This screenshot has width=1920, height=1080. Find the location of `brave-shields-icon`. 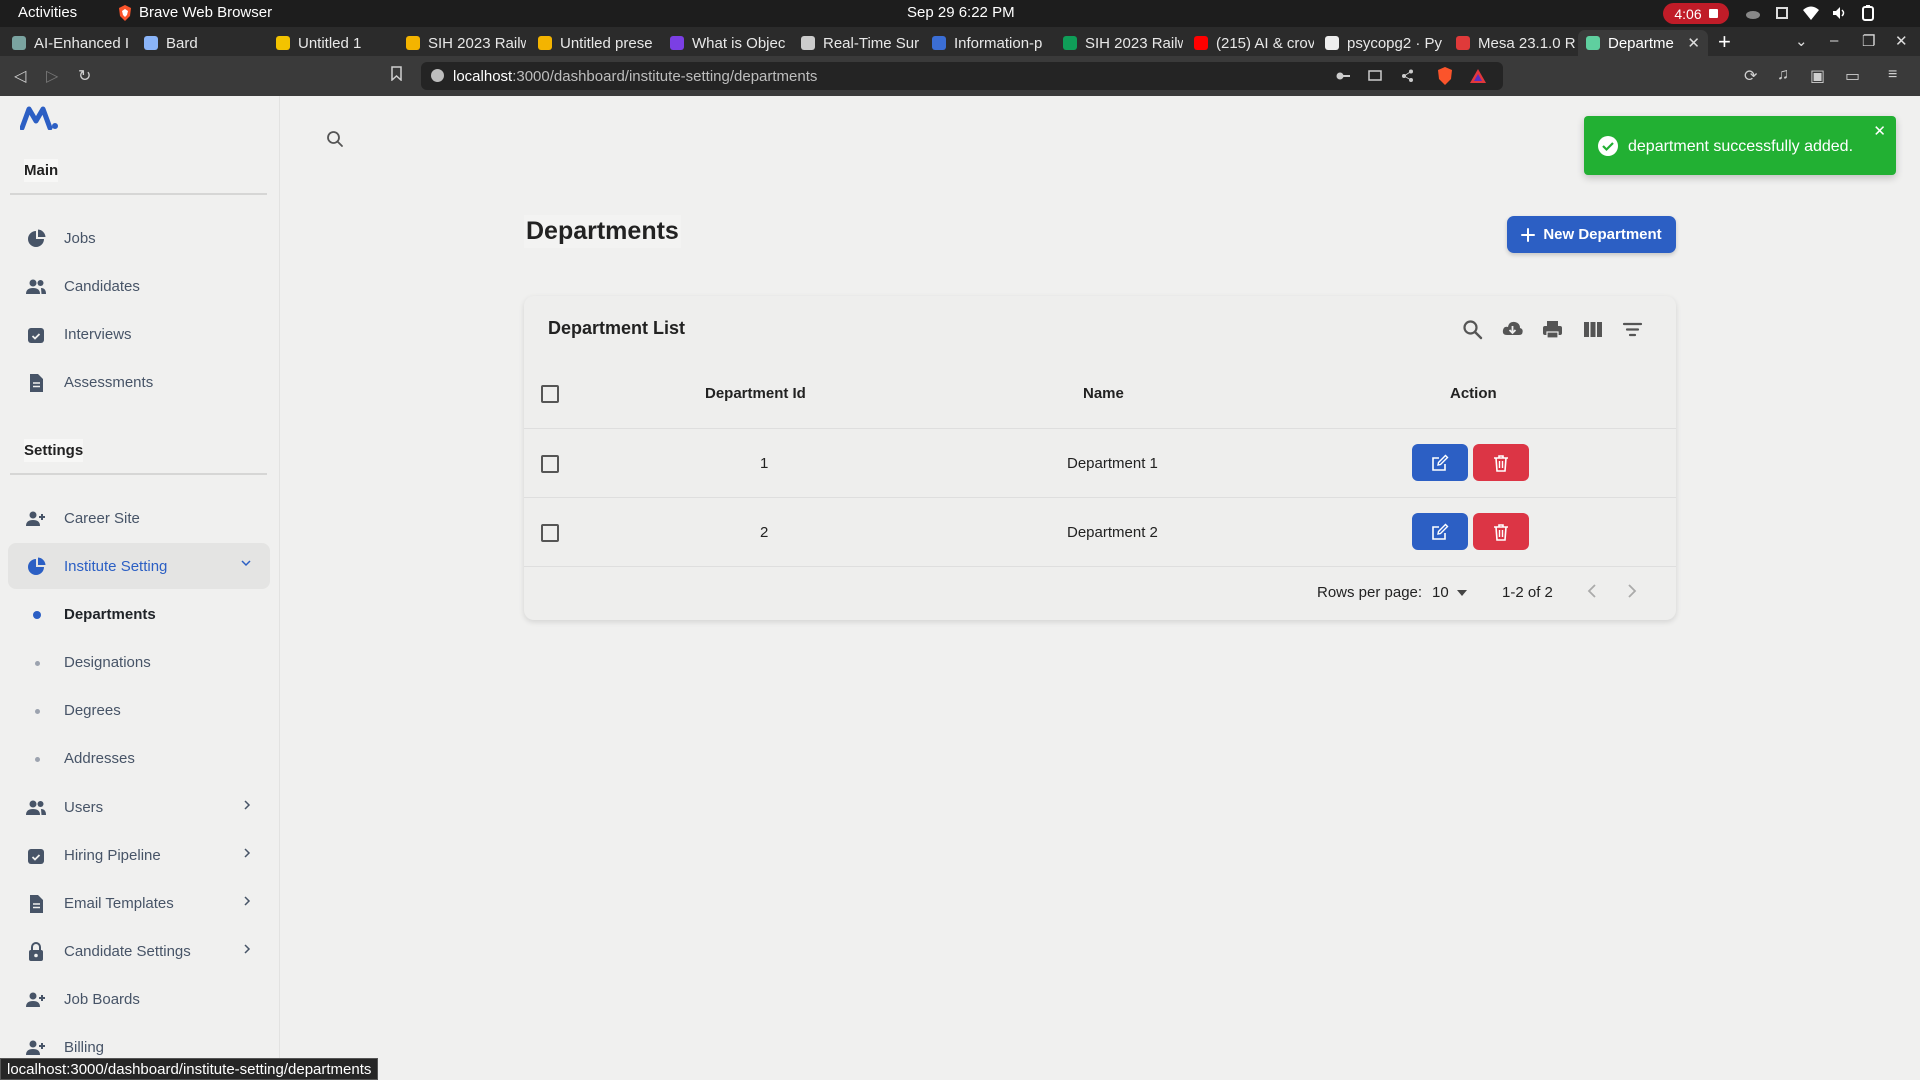

brave-shields-icon is located at coordinates (1445, 76).